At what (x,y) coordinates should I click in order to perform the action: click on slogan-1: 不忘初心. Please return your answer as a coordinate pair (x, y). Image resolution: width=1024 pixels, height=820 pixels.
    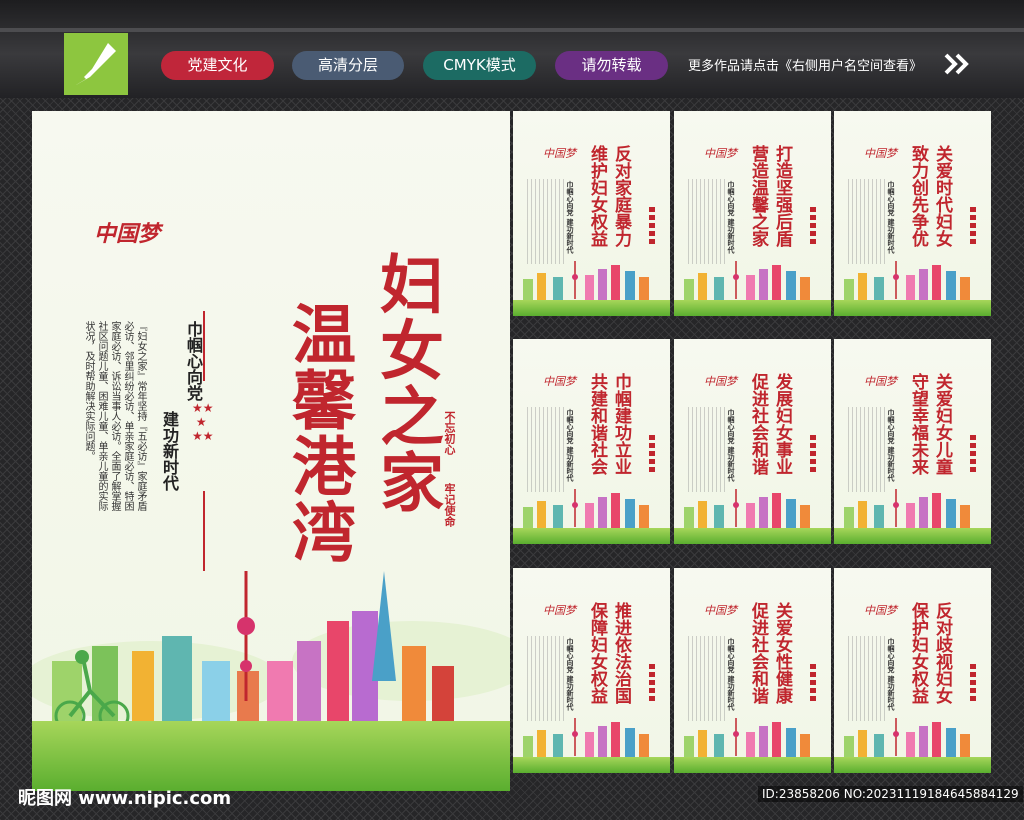
    Looking at the image, I should click on (449, 433).